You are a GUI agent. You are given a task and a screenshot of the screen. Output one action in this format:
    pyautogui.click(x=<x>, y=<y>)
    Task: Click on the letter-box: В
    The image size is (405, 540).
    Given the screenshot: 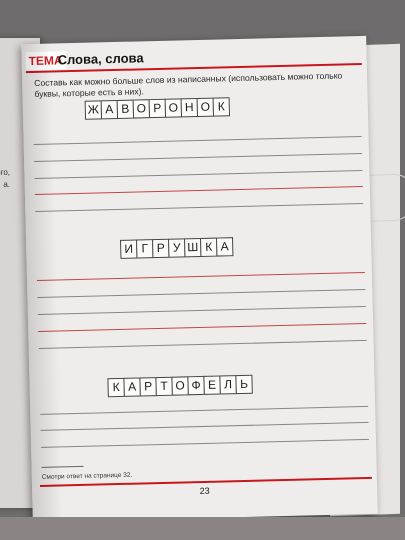 What is the action you would take?
    pyautogui.click(x=125, y=109)
    